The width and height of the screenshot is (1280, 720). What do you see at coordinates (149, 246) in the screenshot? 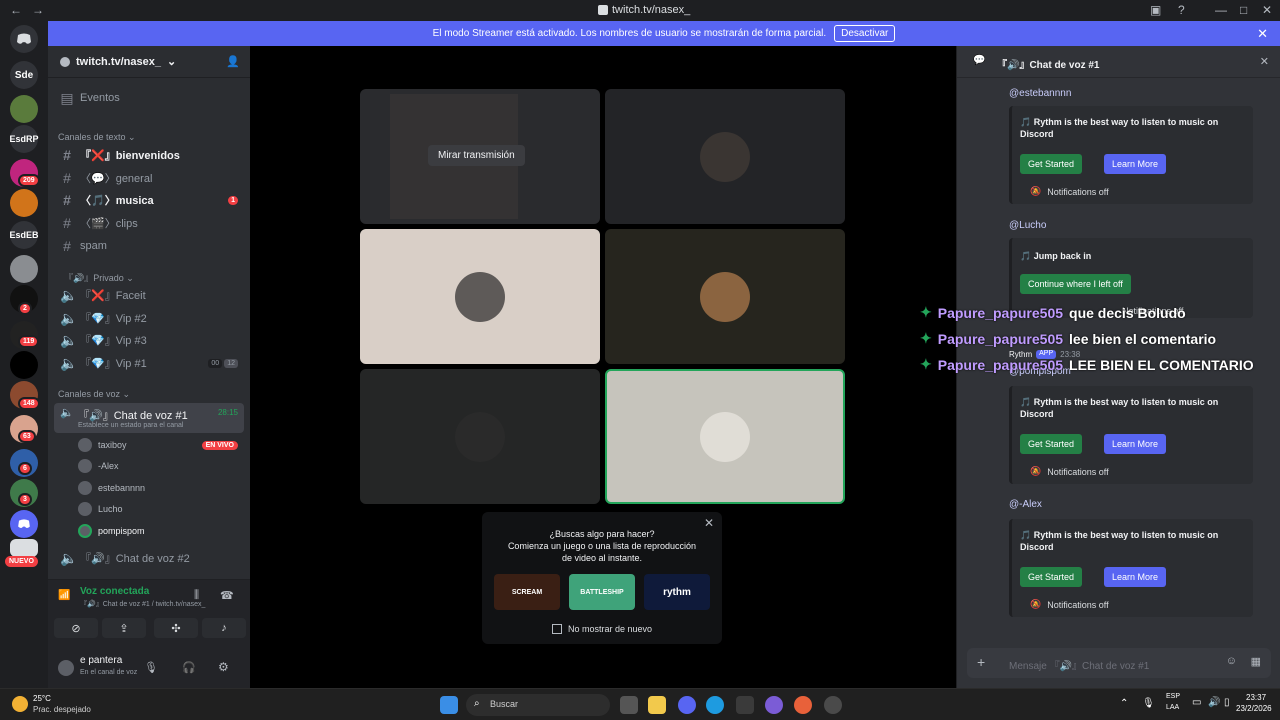
I see `channel-spam: # spam` at bounding box center [149, 246].